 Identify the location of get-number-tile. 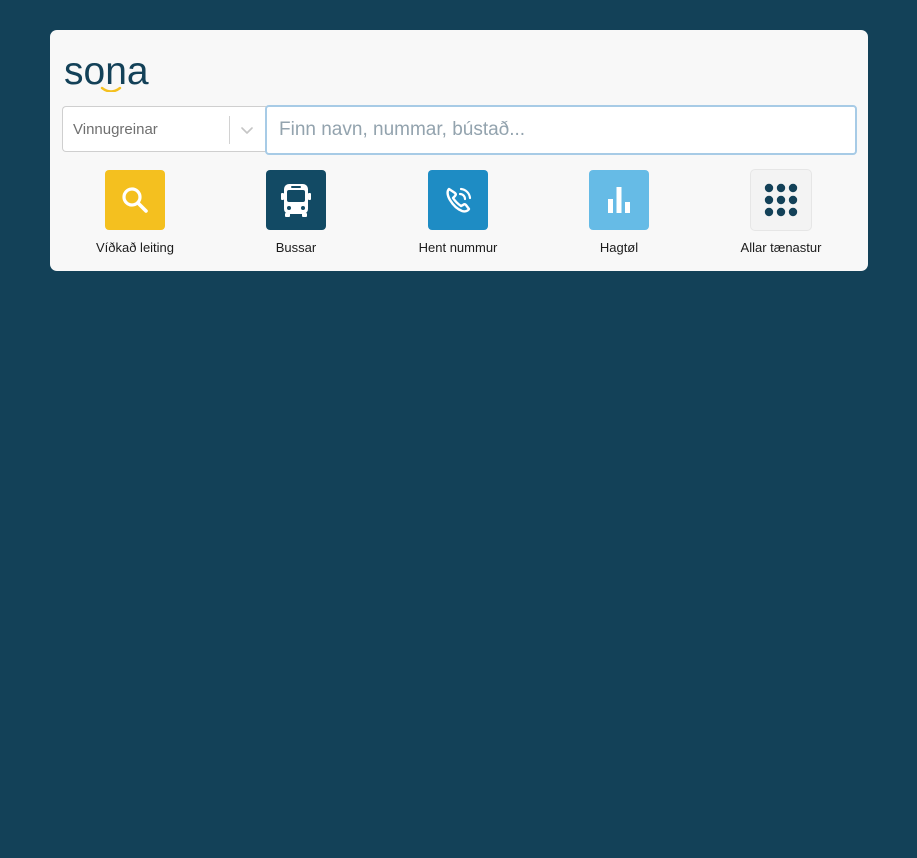
(458, 200).